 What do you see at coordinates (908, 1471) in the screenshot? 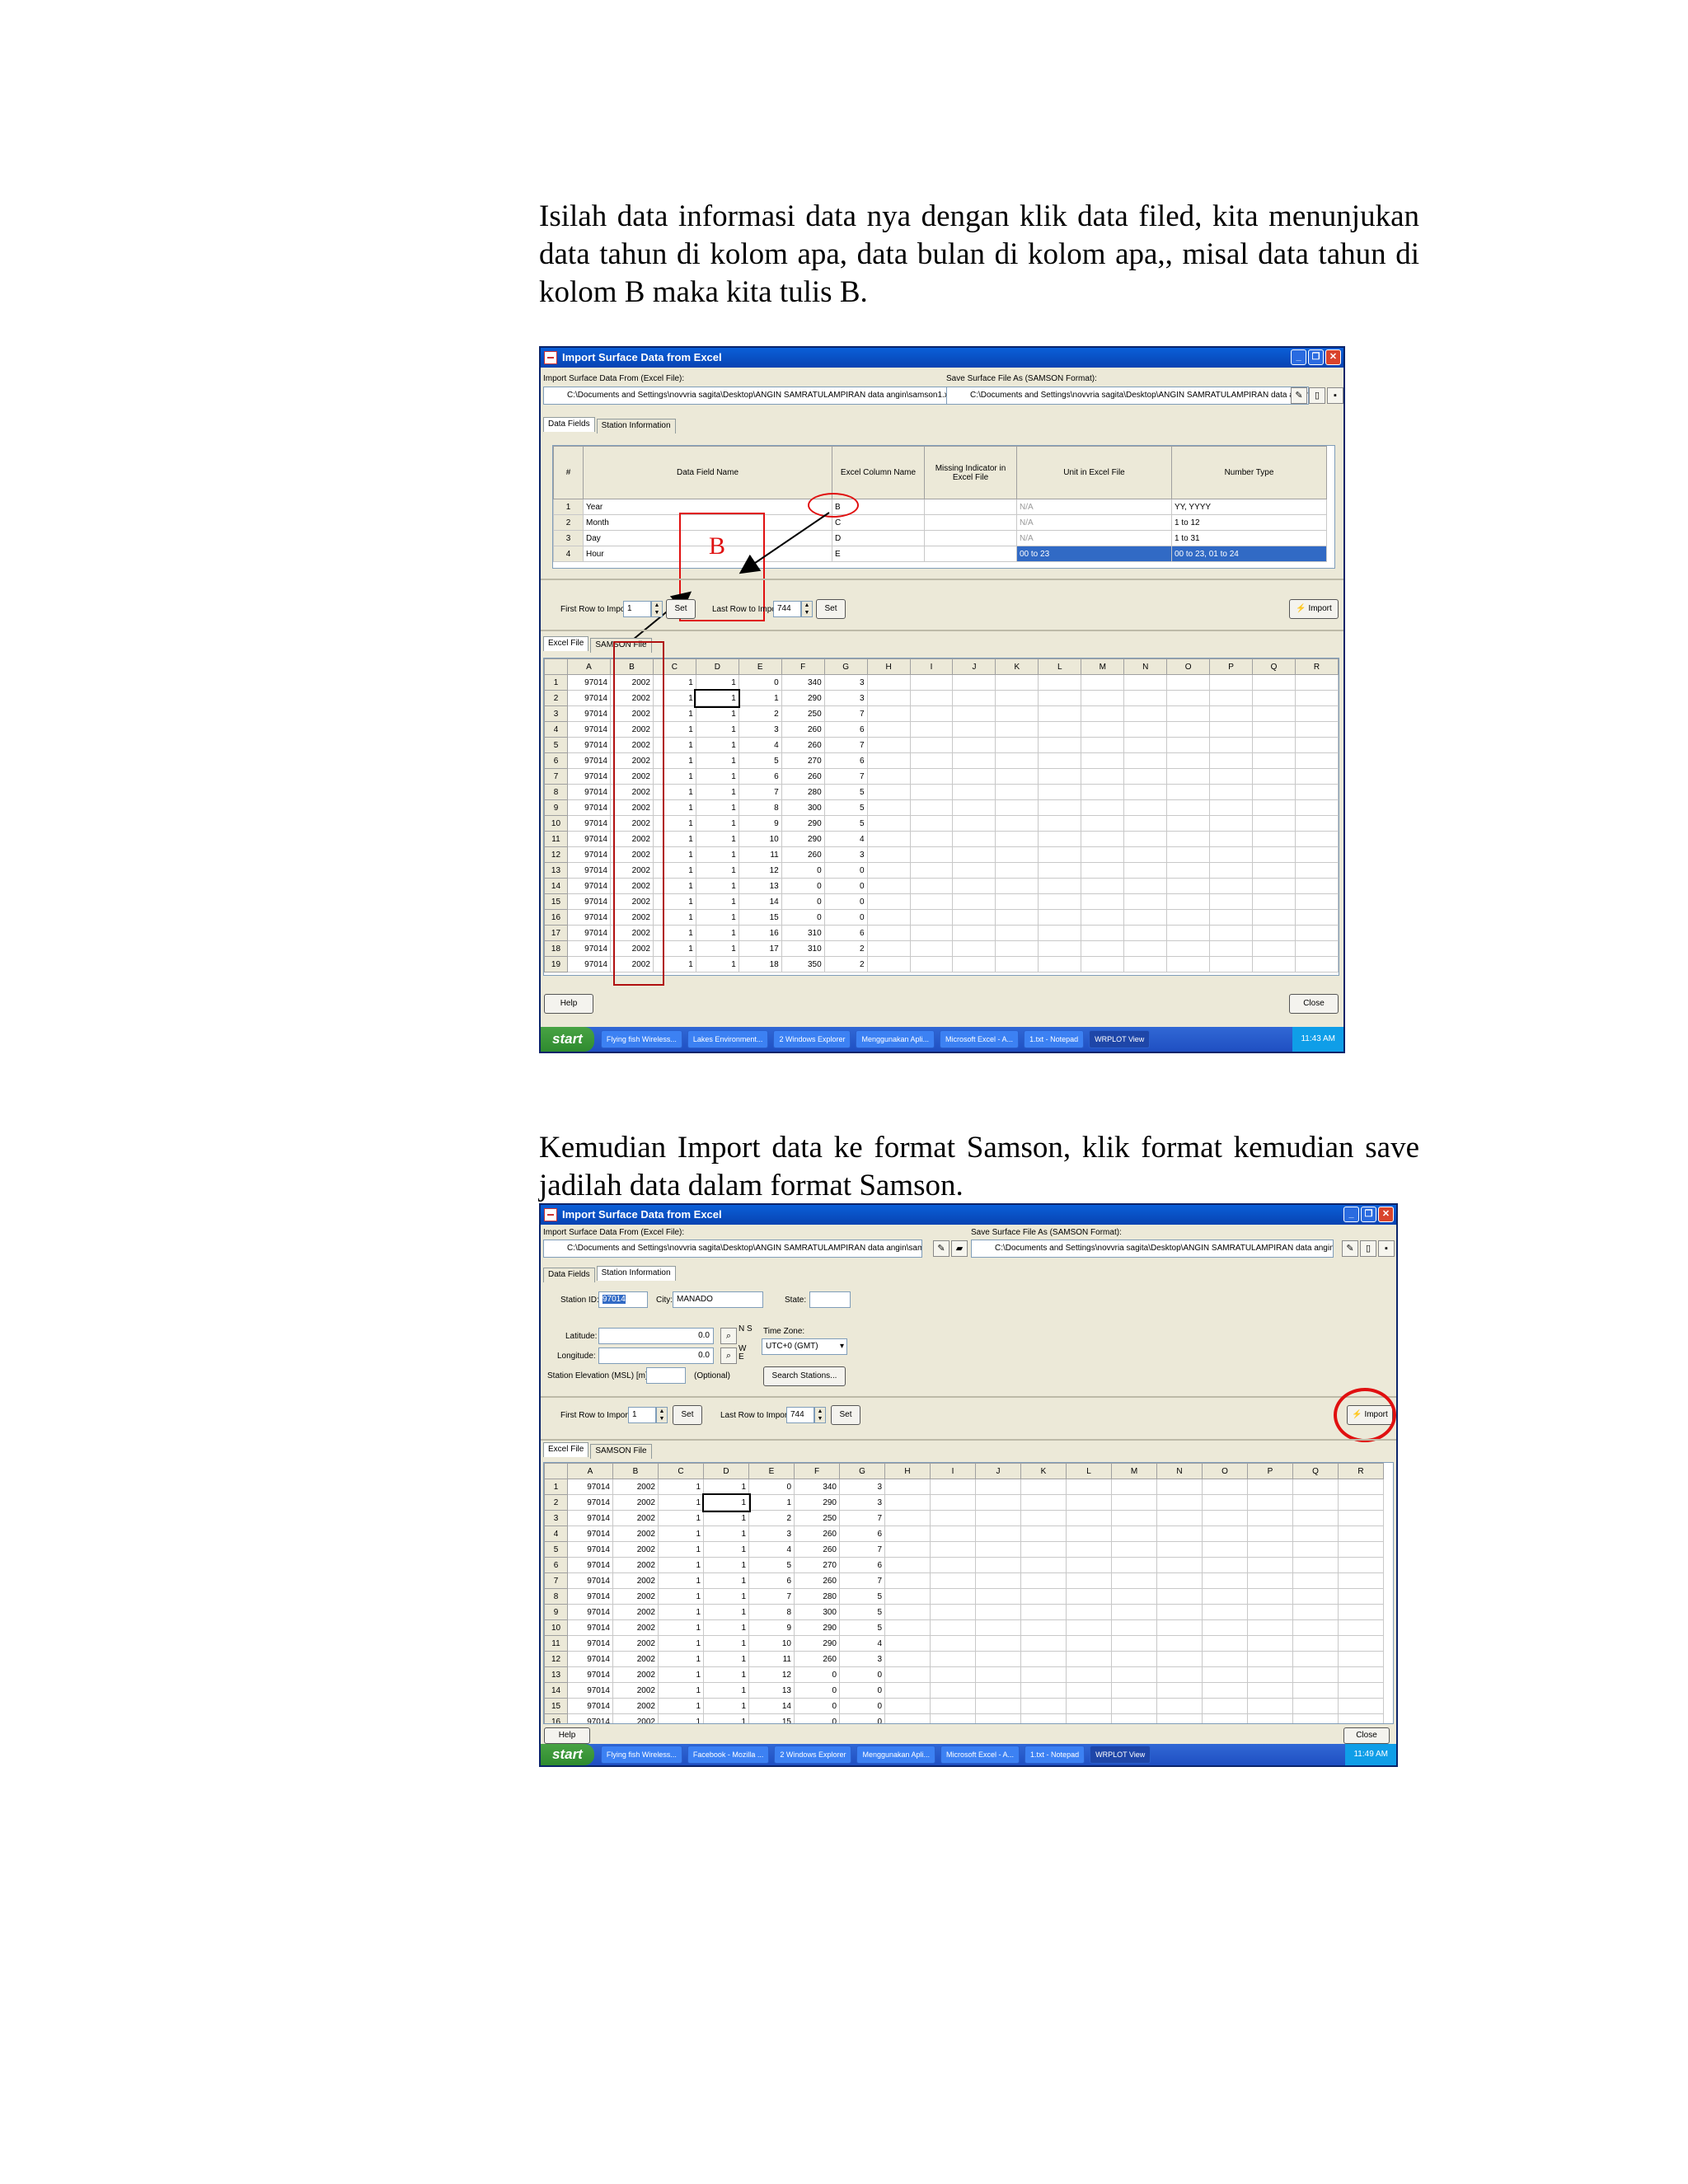
I see `column-header: H` at bounding box center [908, 1471].